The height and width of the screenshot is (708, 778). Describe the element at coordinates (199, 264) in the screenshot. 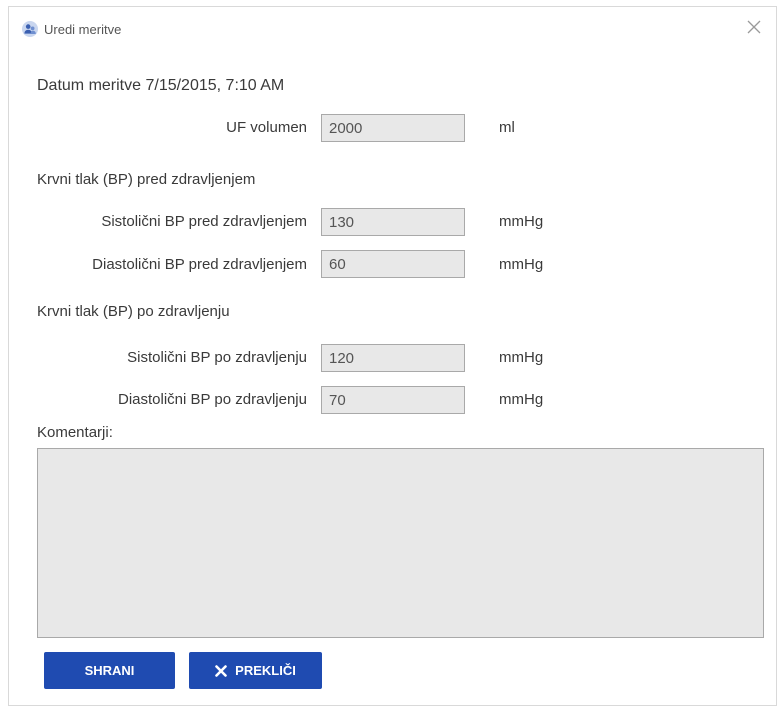

I see `pre-diastolic-label: Diastolični BP pred zdravljenjem` at that location.